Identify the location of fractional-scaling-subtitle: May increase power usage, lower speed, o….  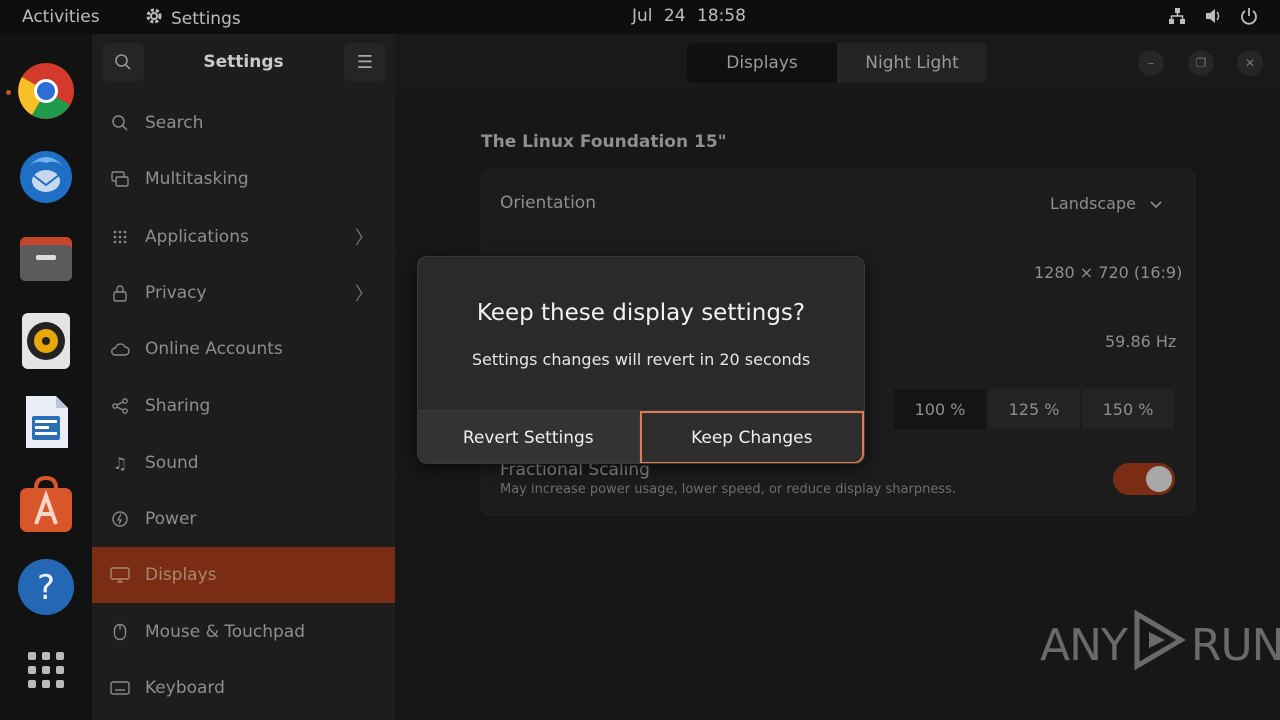
(728, 489).